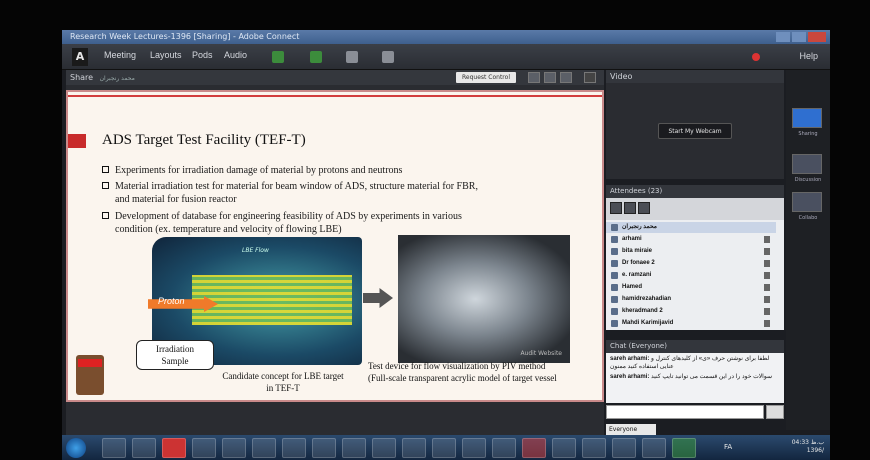 This screenshot has width=870, height=460. Describe the element at coordinates (378, 298) in the screenshot. I see `right-arrow-icon` at that location.